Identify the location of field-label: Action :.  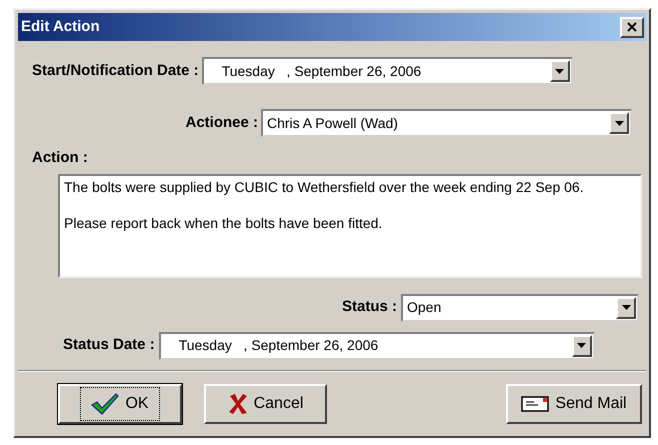
(60, 158).